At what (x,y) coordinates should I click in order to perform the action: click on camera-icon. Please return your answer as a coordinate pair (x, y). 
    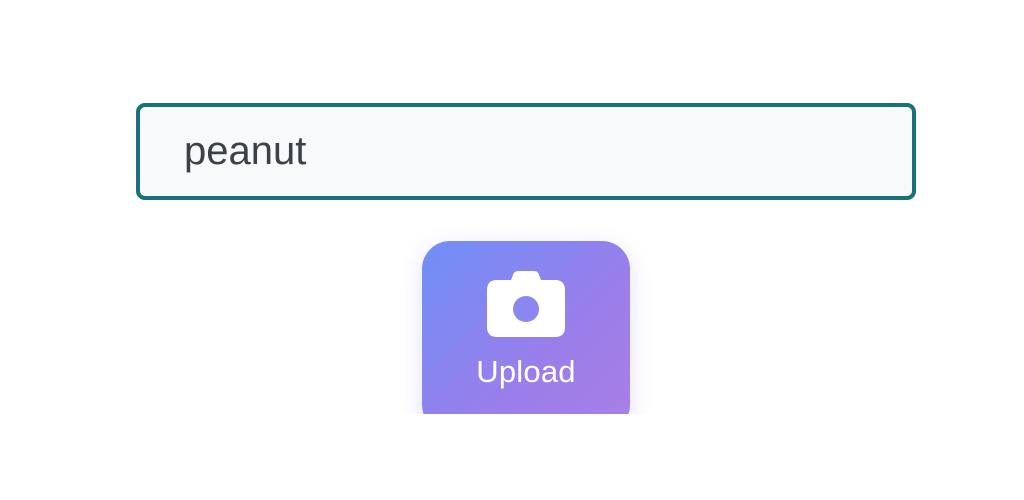
    Looking at the image, I should click on (526, 304).